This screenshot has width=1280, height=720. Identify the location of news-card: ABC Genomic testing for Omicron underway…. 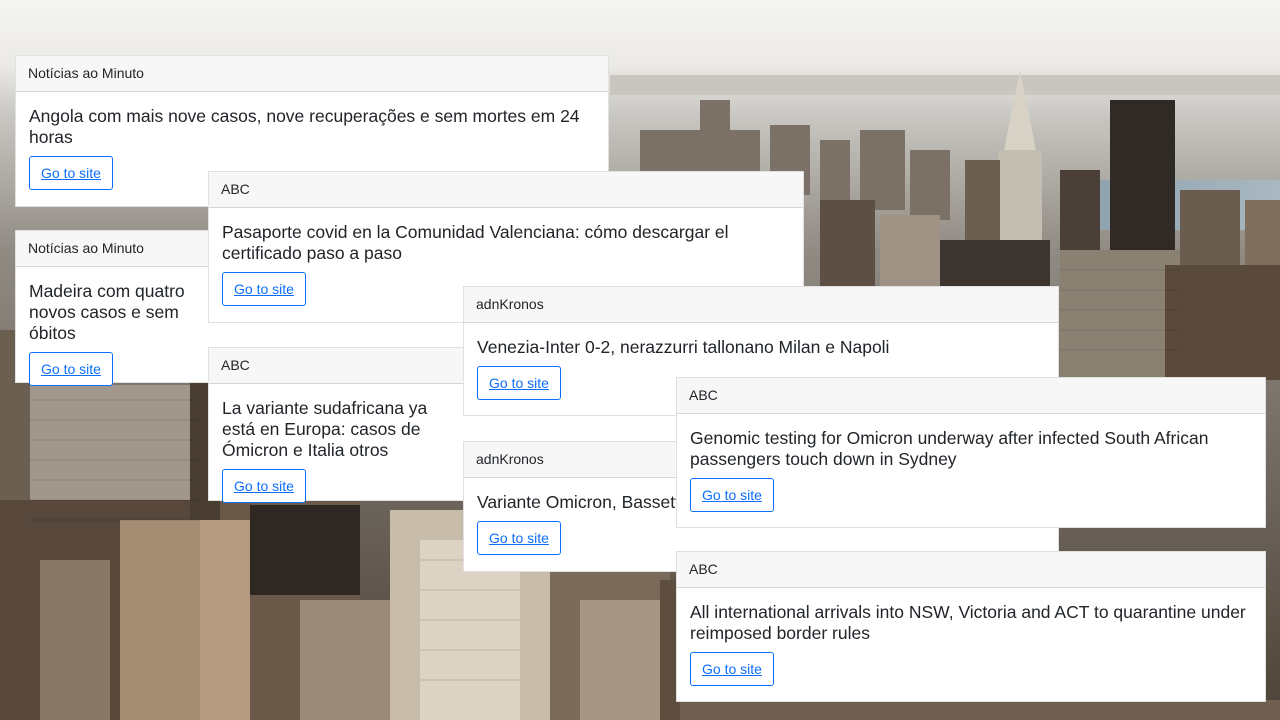
(971, 452).